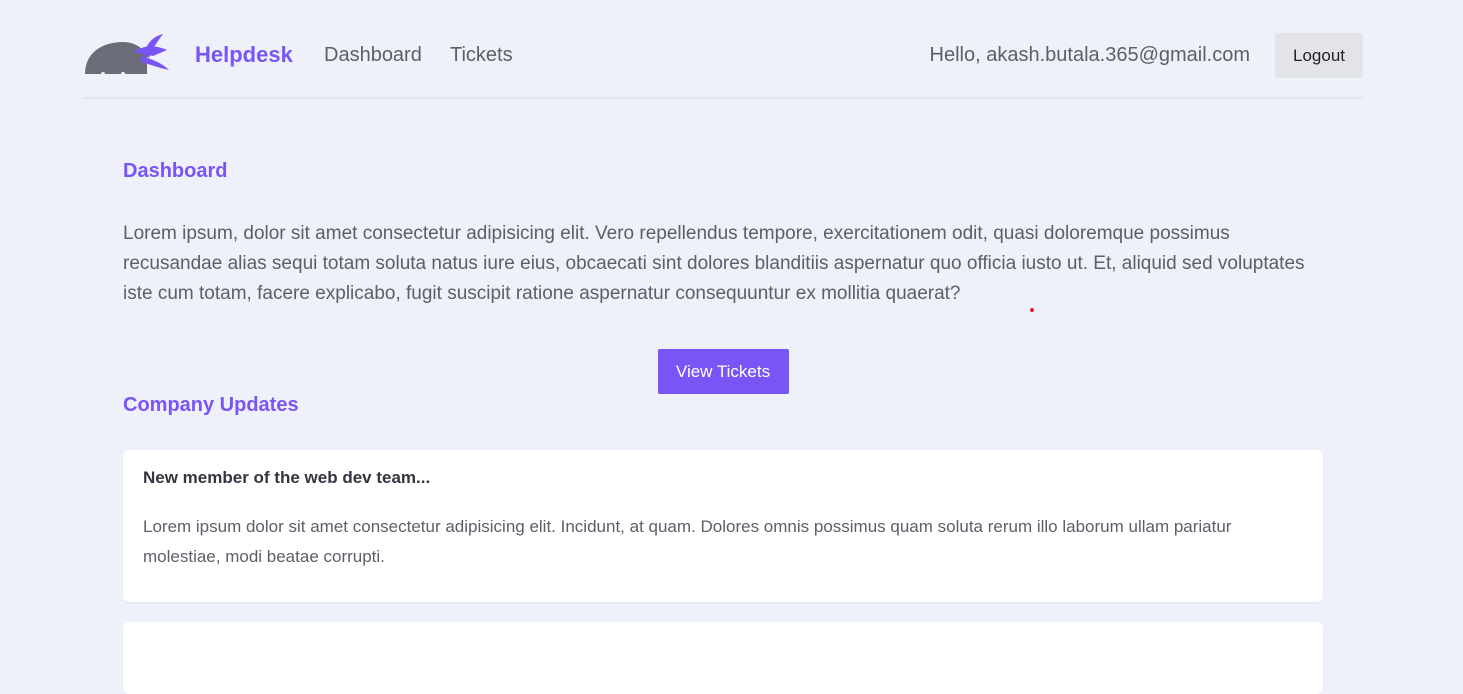  What do you see at coordinates (128, 55) in the screenshot?
I see `ninja-logo-icon` at bounding box center [128, 55].